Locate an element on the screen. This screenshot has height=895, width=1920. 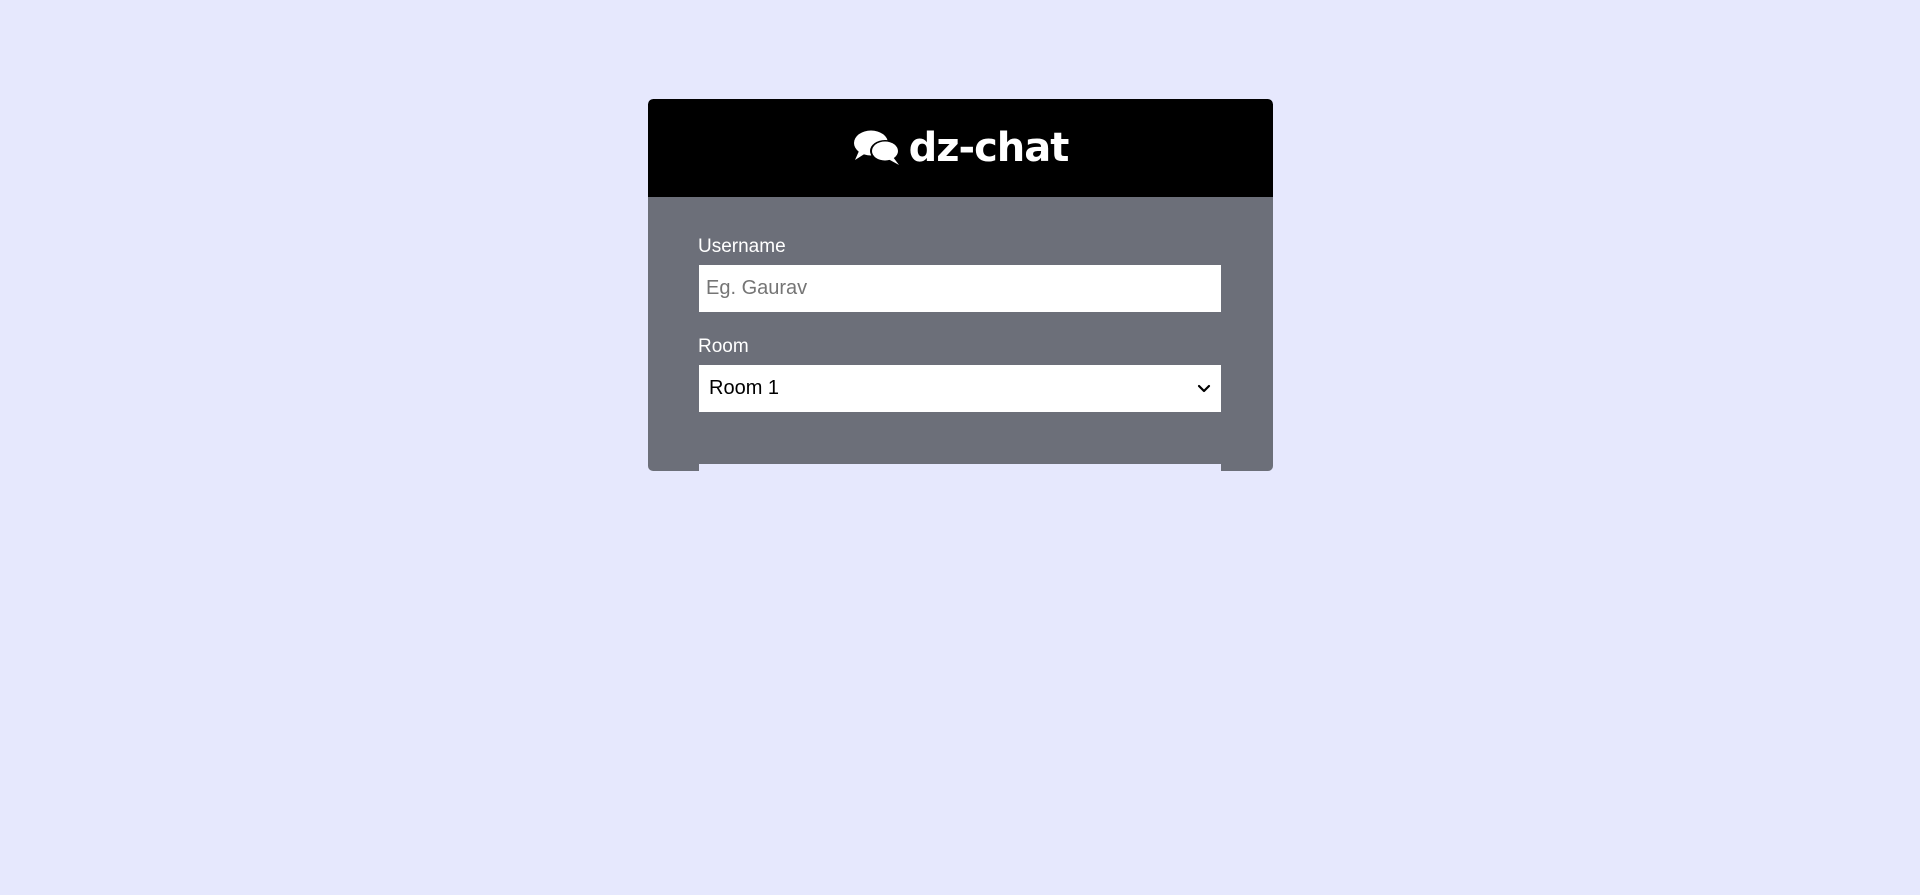
username-field-group: Username is located at coordinates (960, 274).